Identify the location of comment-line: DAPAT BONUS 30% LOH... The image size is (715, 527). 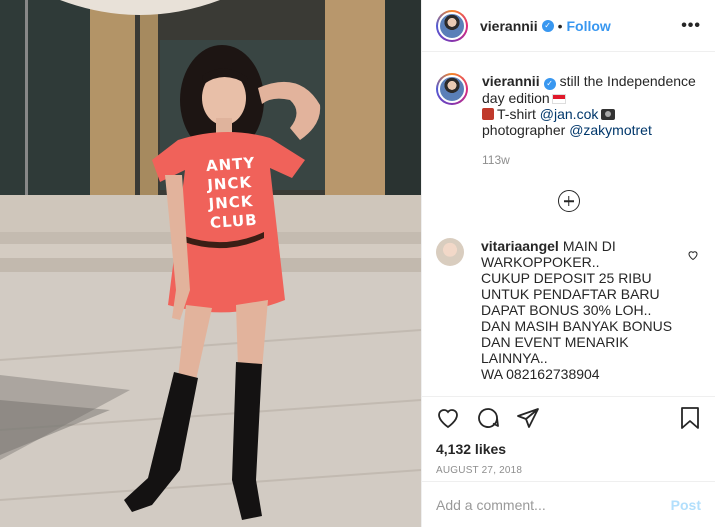
(566, 310).